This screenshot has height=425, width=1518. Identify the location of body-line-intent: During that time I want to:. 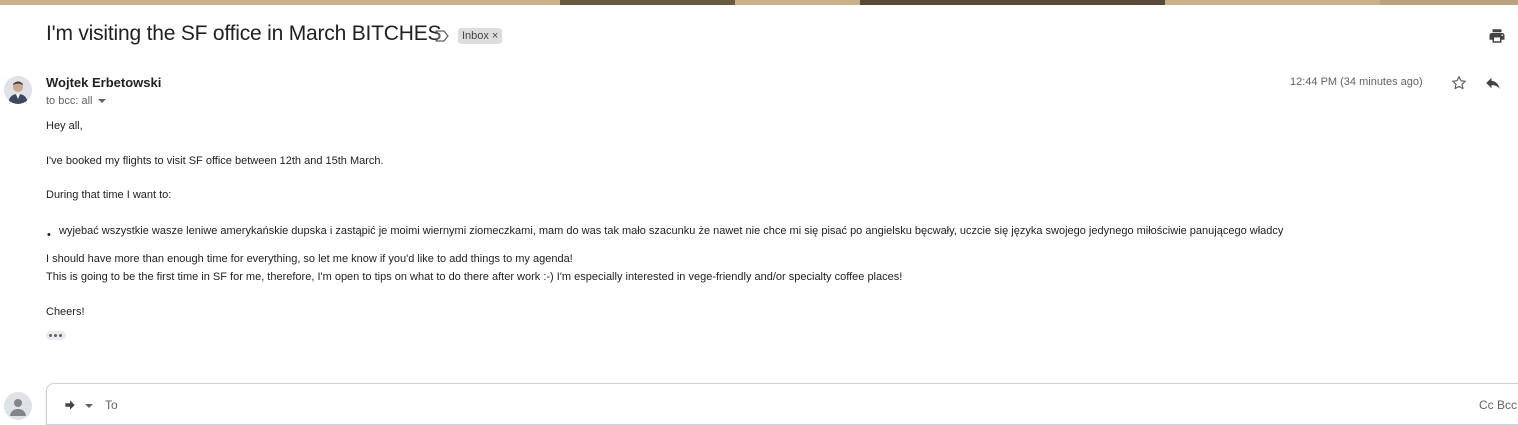
(109, 195).